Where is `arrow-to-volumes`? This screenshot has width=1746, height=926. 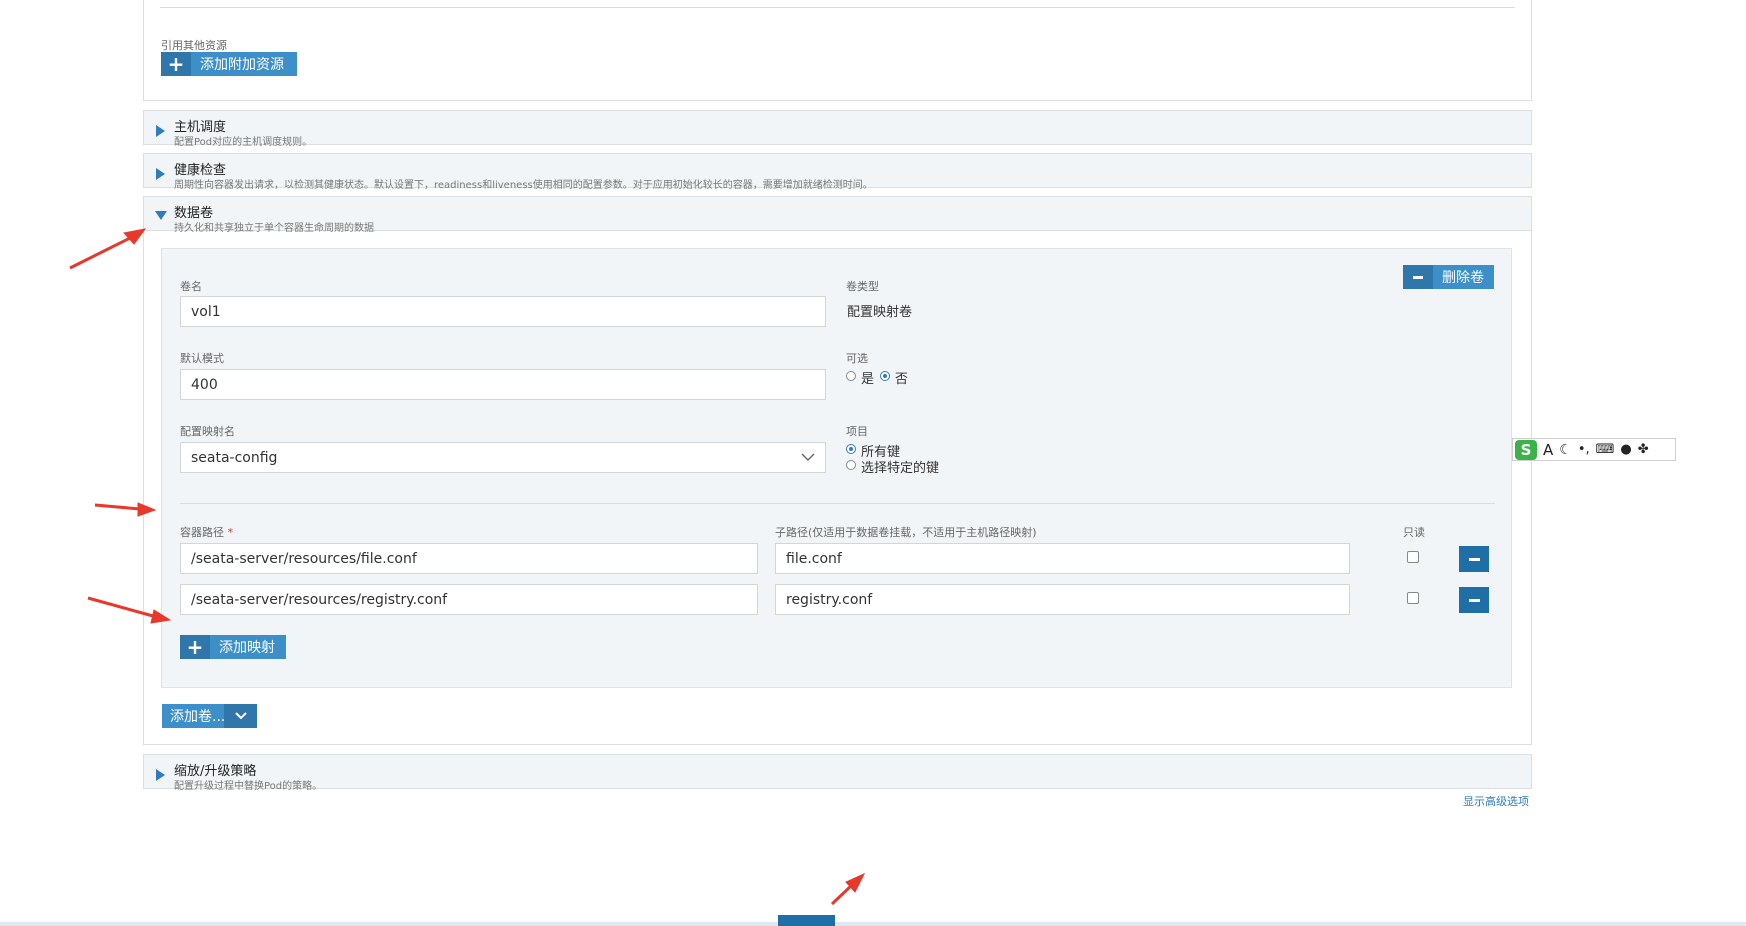 arrow-to-volumes is located at coordinates (100, 253).